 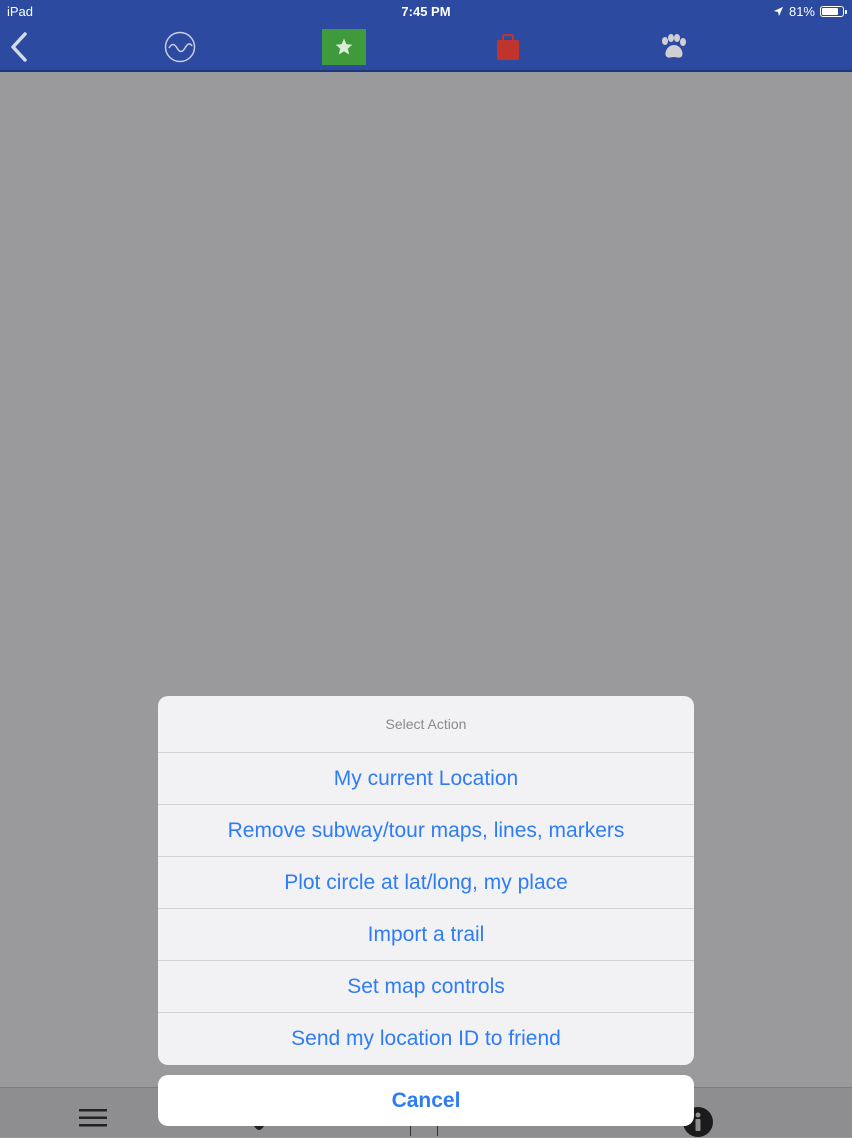 What do you see at coordinates (426, 883) in the screenshot?
I see `action-plot-circle: Plot circle at lat/long, my place` at bounding box center [426, 883].